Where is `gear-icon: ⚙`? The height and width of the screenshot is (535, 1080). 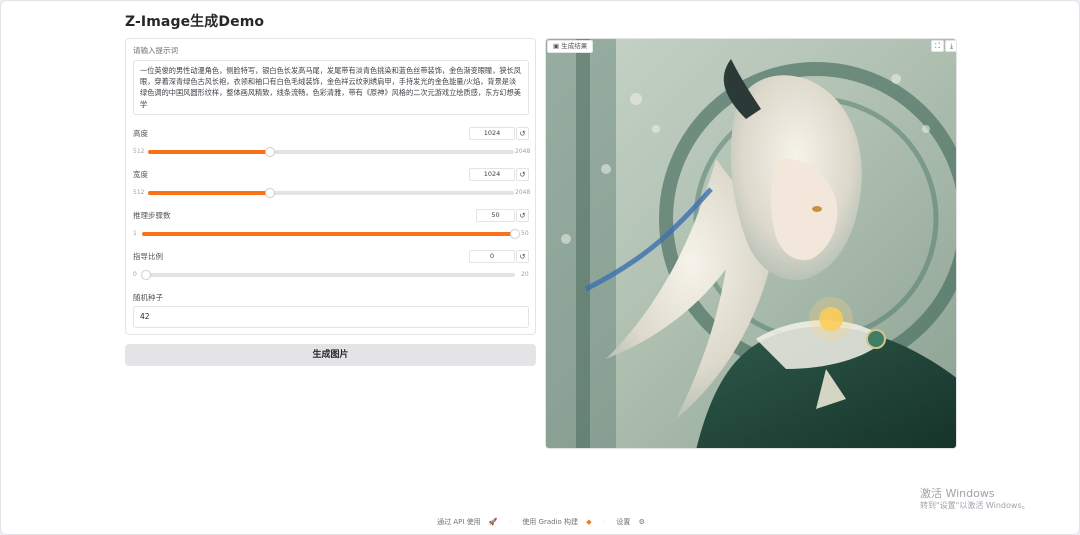
gear-icon: ⚙ is located at coordinates (641, 522).